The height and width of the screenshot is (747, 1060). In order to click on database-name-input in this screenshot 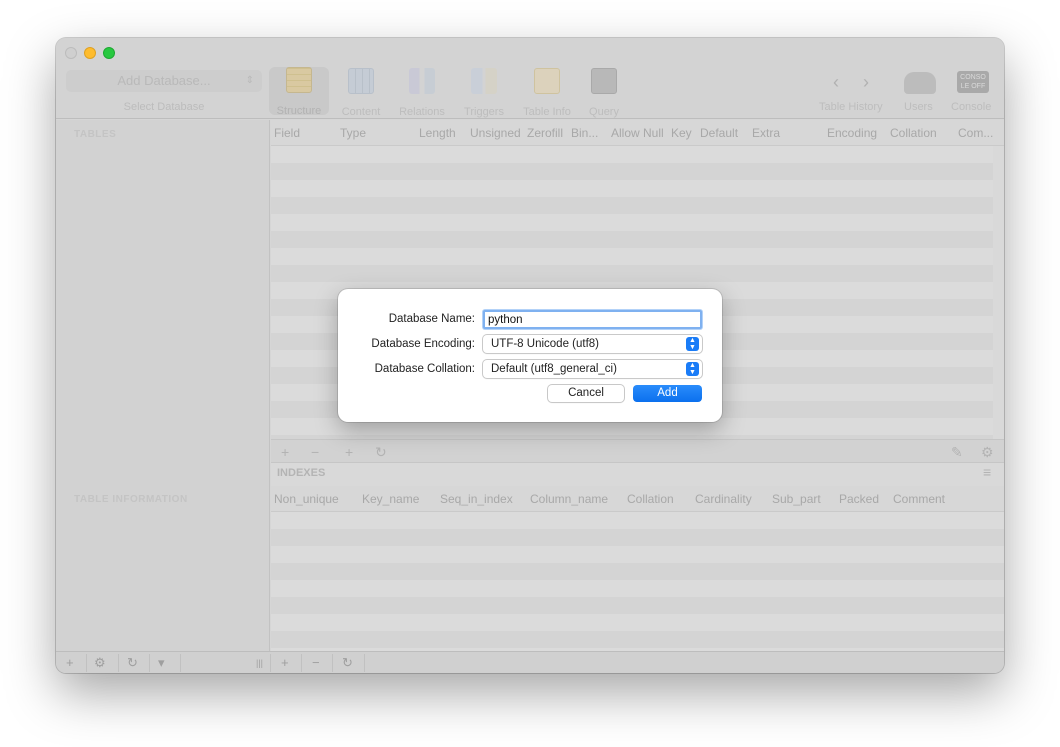, I will do `click(592, 319)`.